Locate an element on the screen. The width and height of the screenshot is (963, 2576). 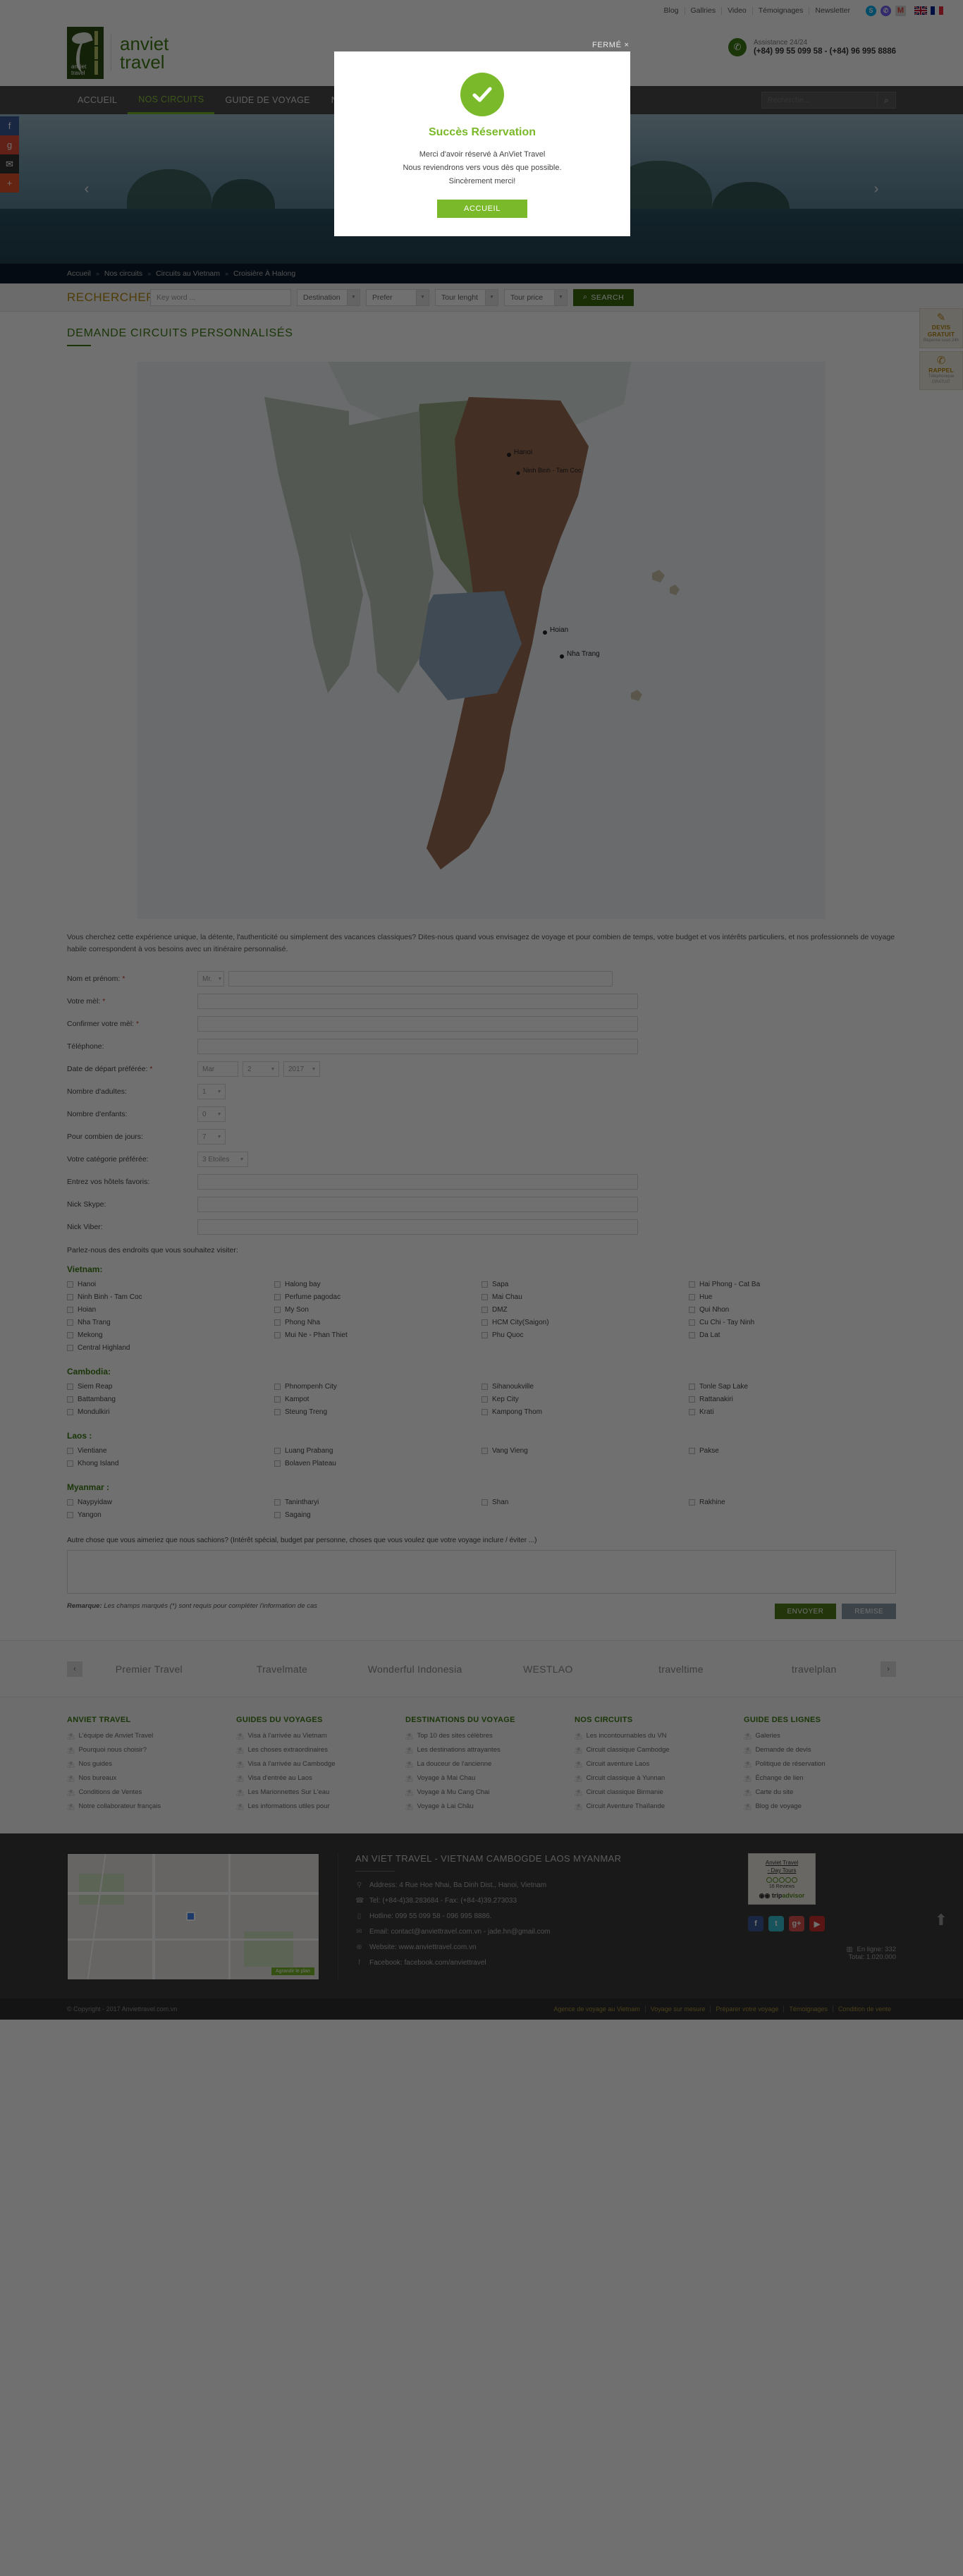
success-check-icon is located at coordinates (482, 94).